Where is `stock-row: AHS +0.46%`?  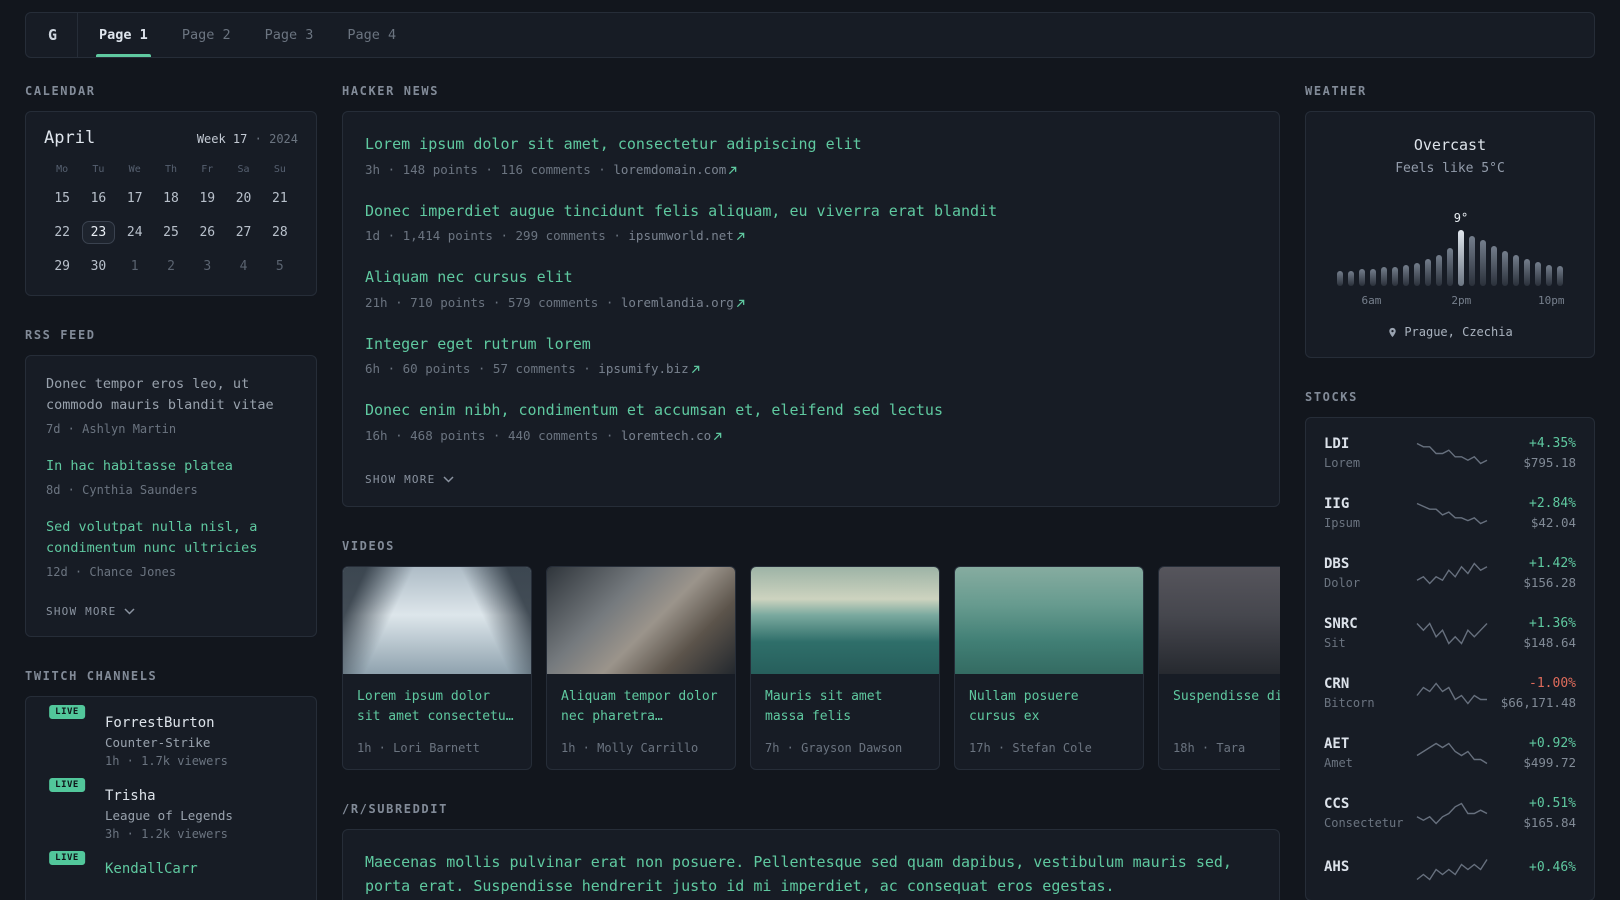 stock-row: AHS +0.46% is located at coordinates (1450, 869).